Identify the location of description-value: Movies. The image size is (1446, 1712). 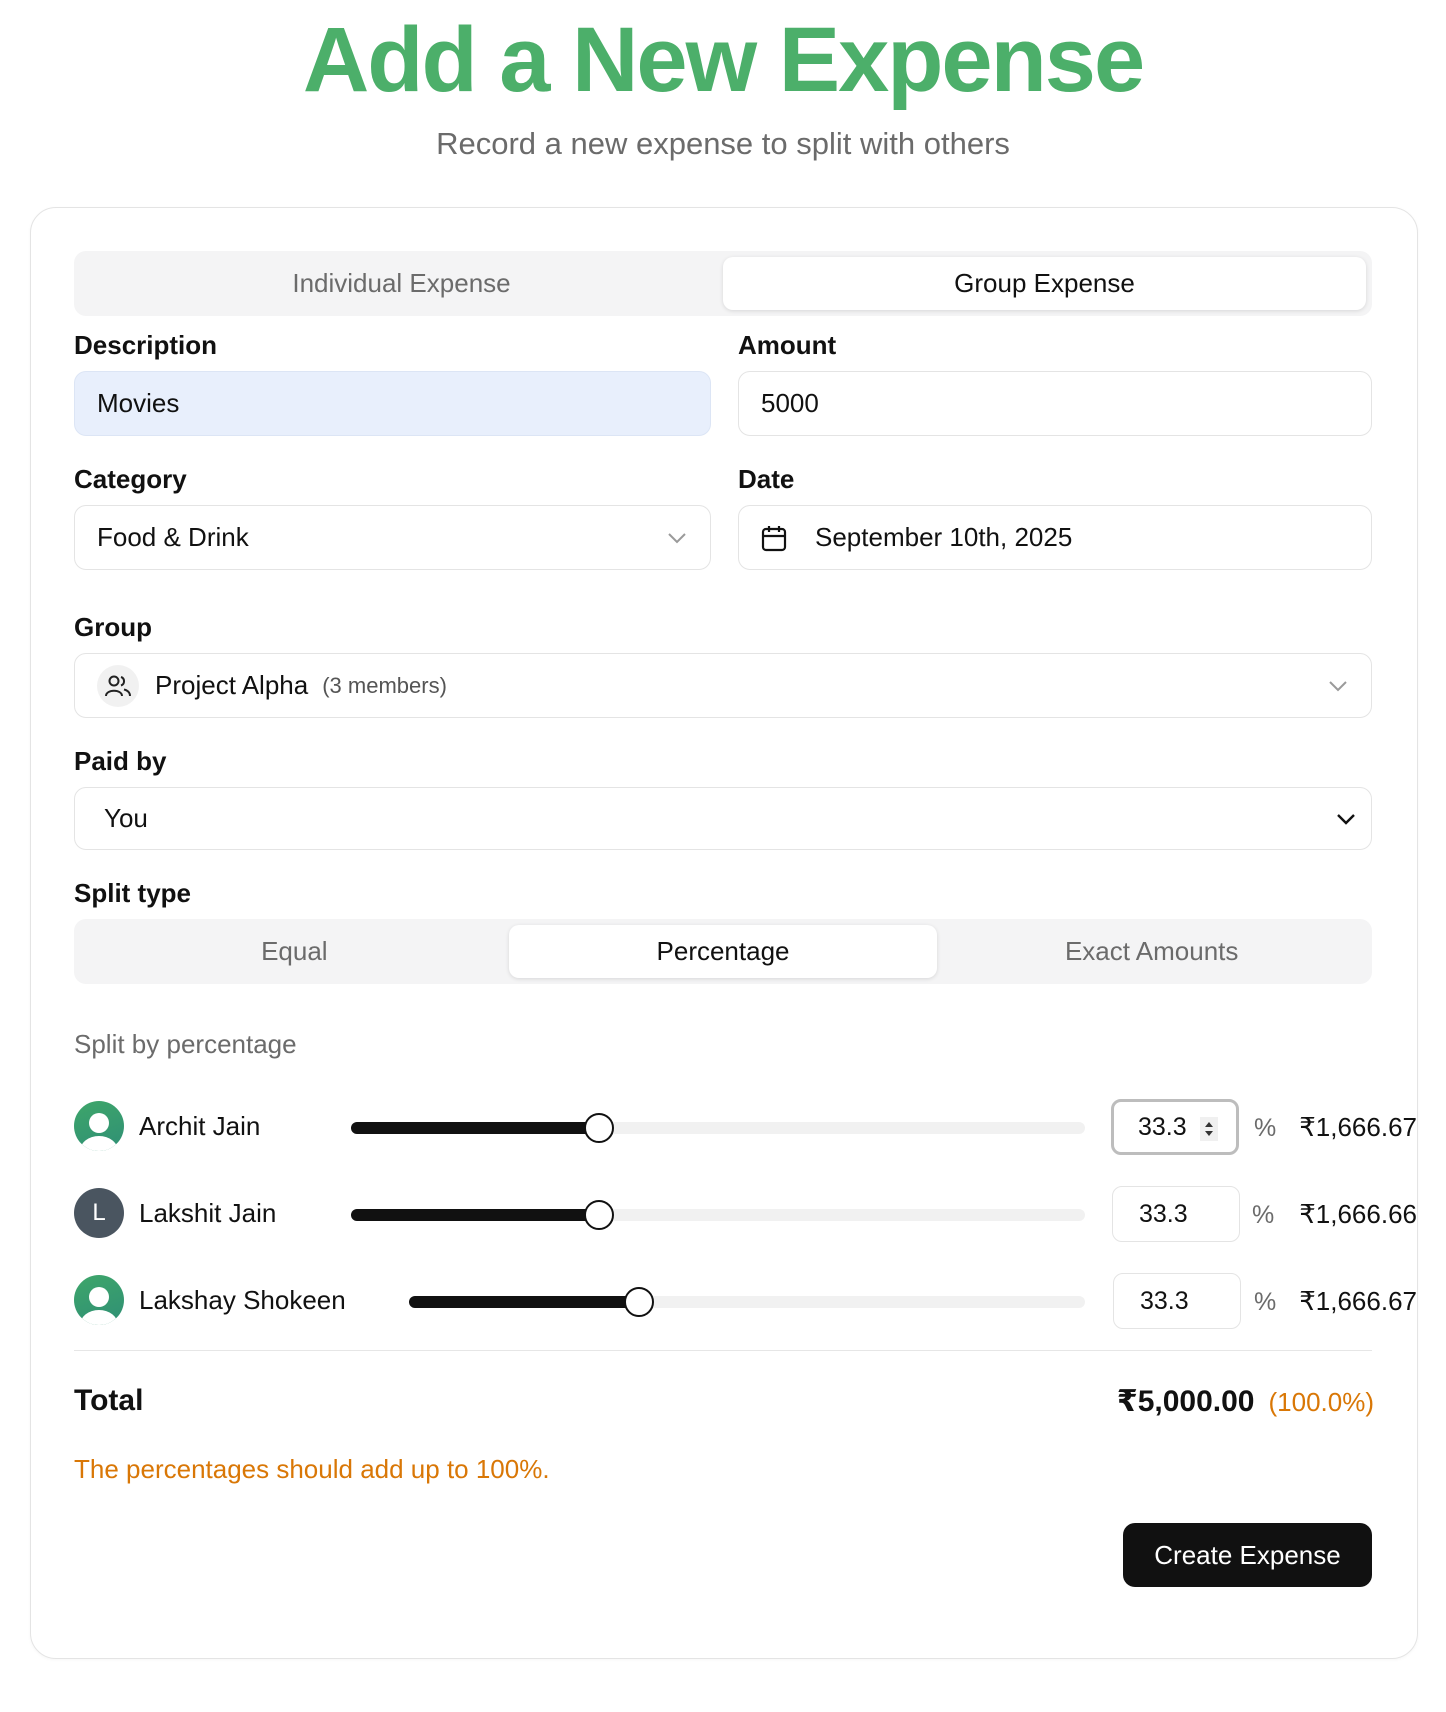
(138, 403).